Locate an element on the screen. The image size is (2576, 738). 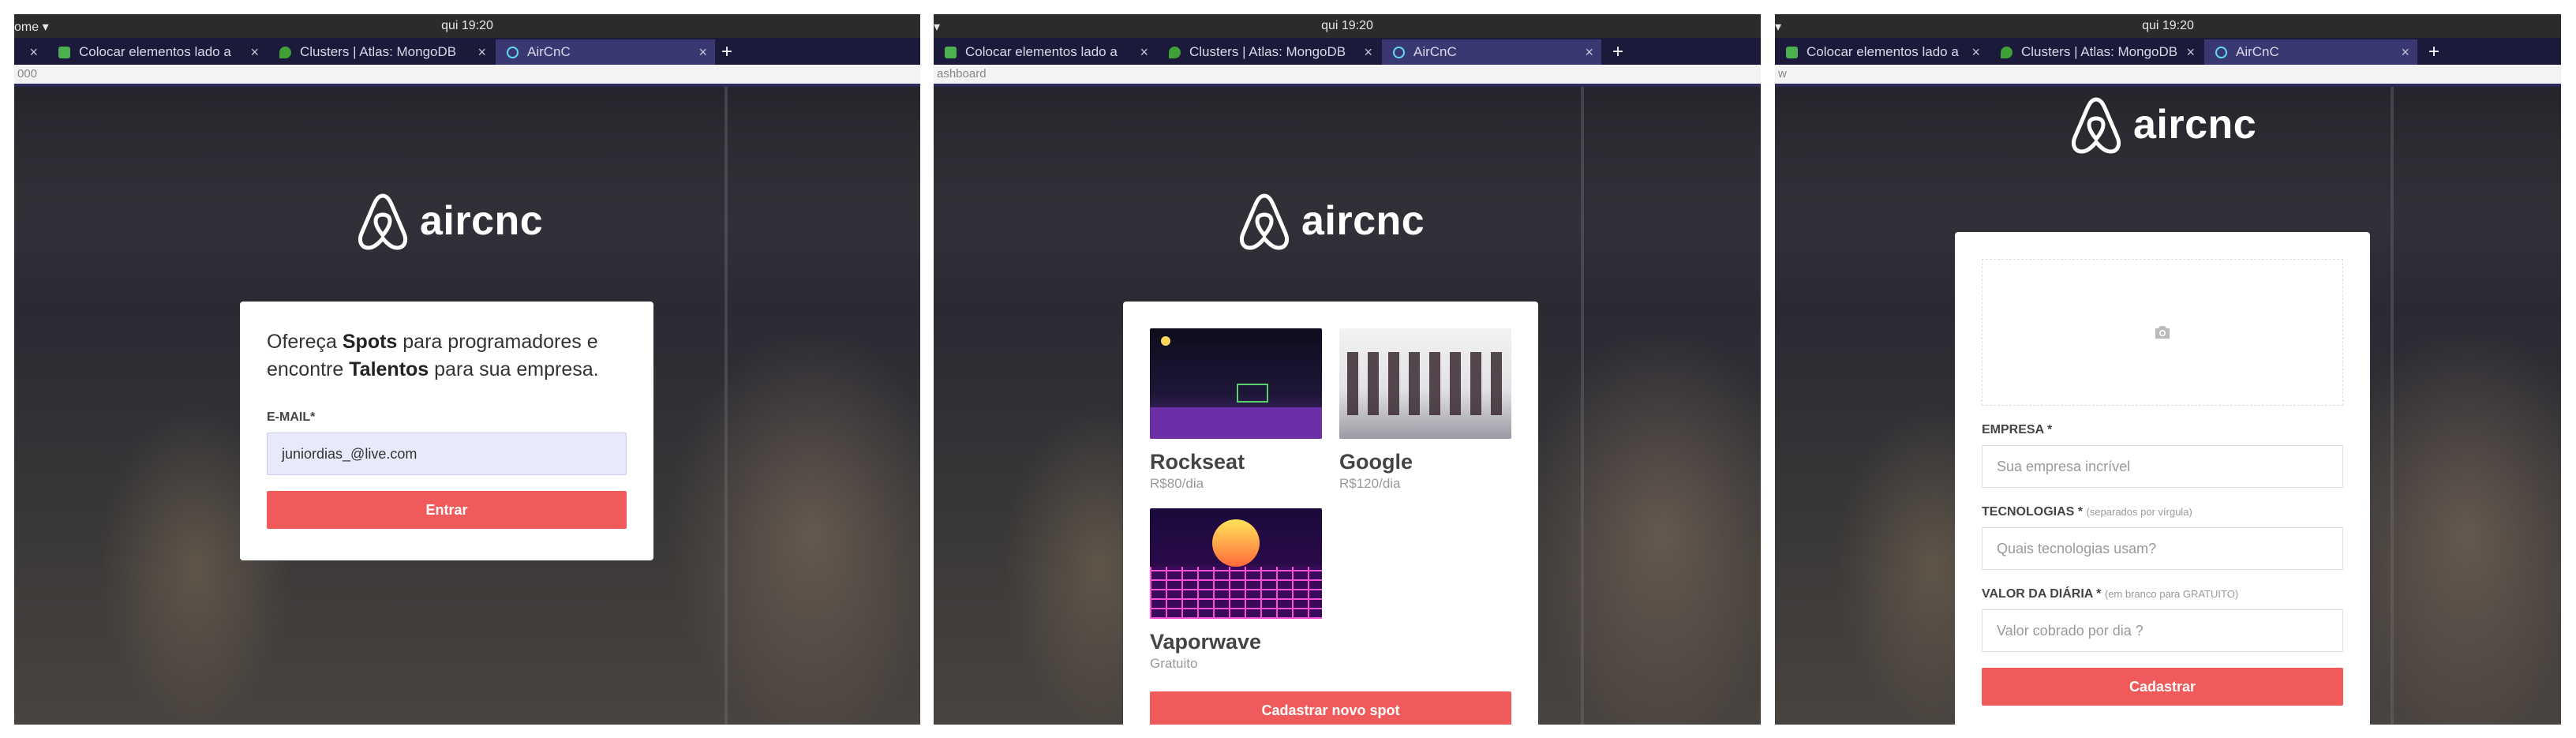
sun-shape is located at coordinates (1236, 543).